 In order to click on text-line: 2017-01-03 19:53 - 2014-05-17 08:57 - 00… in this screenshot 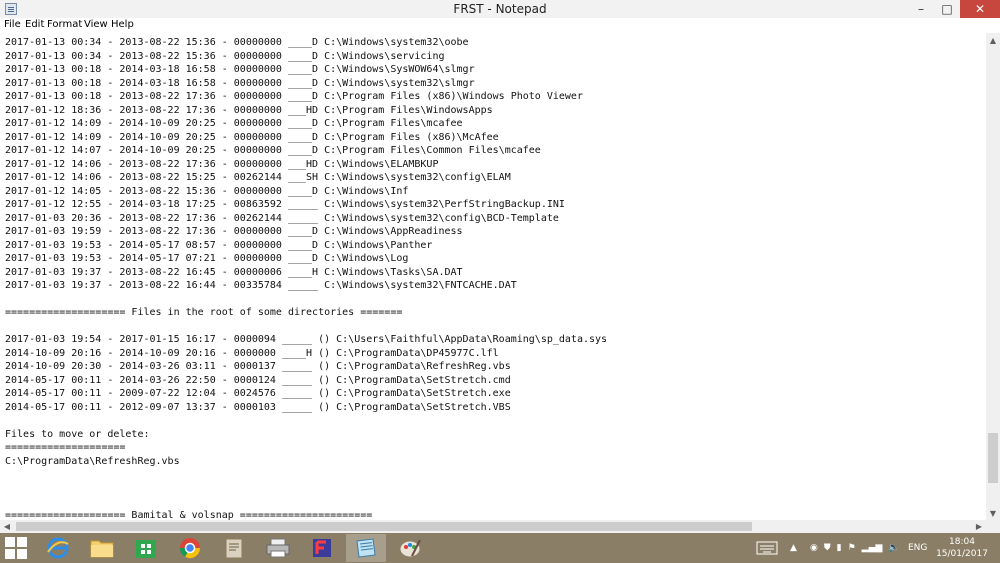, I will do `click(219, 245)`.